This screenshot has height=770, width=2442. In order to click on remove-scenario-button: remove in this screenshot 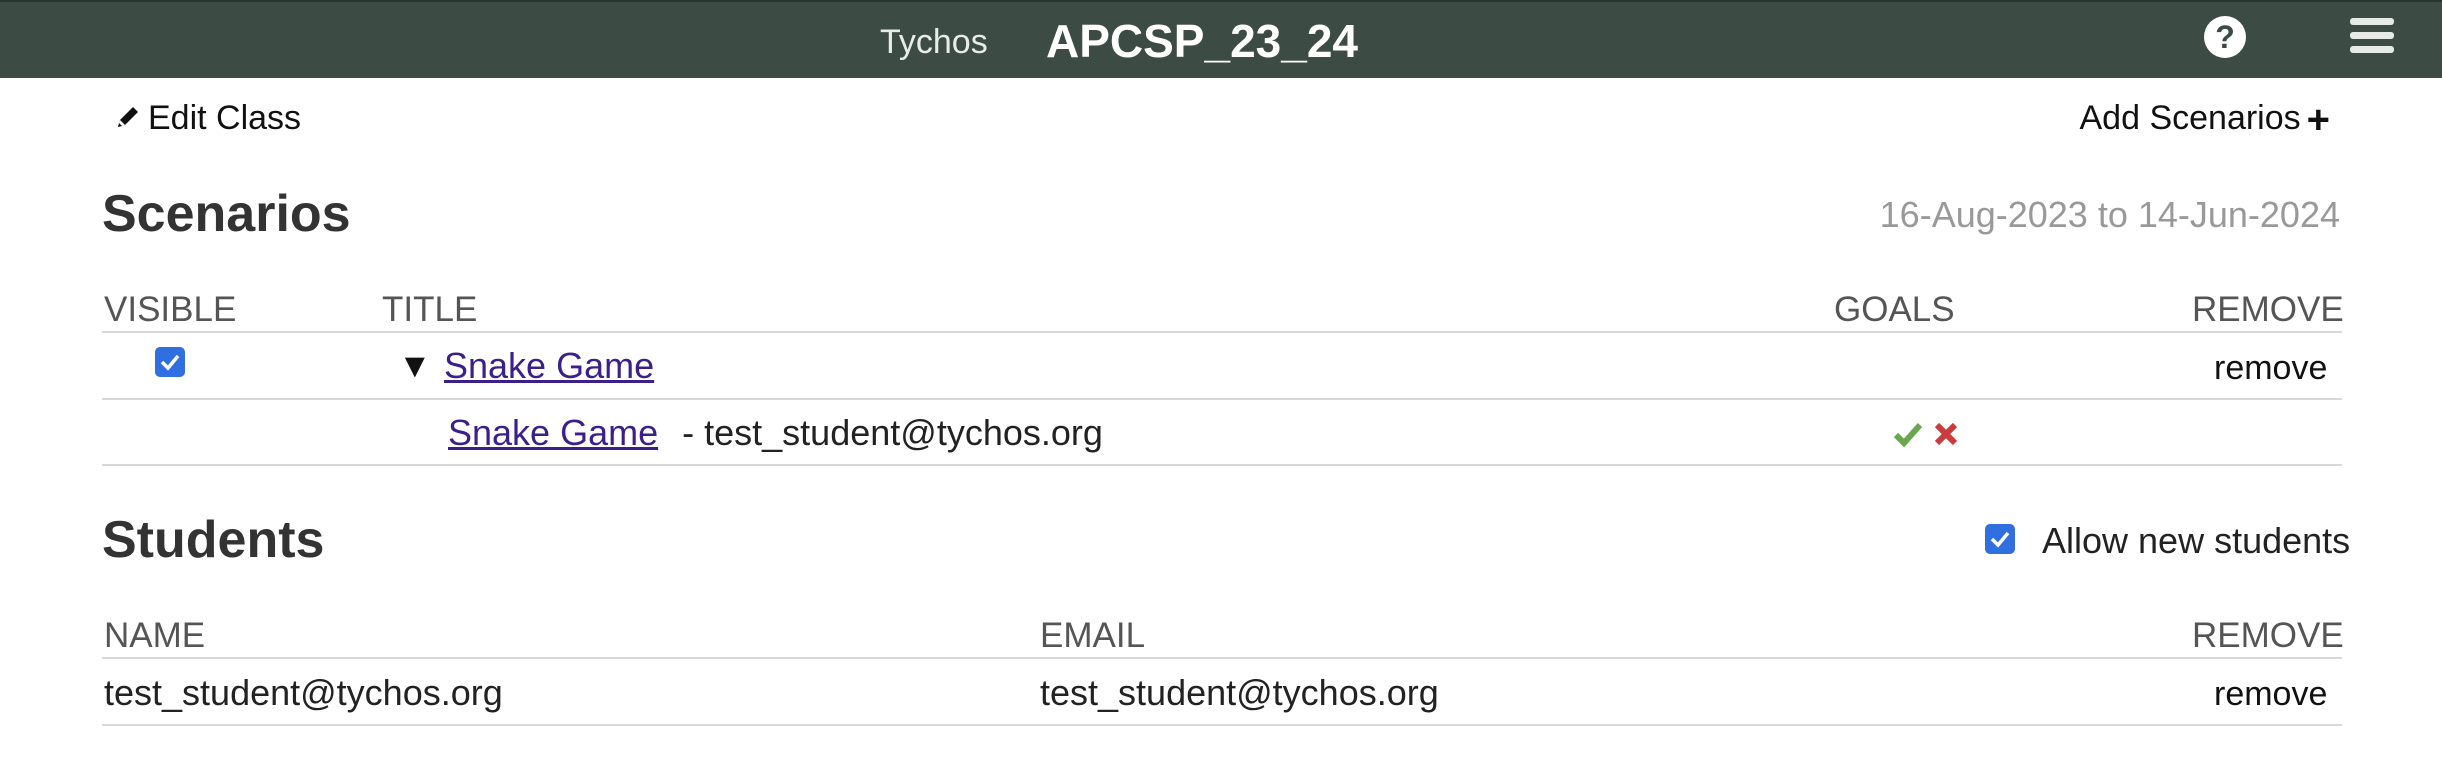, I will do `click(2270, 368)`.